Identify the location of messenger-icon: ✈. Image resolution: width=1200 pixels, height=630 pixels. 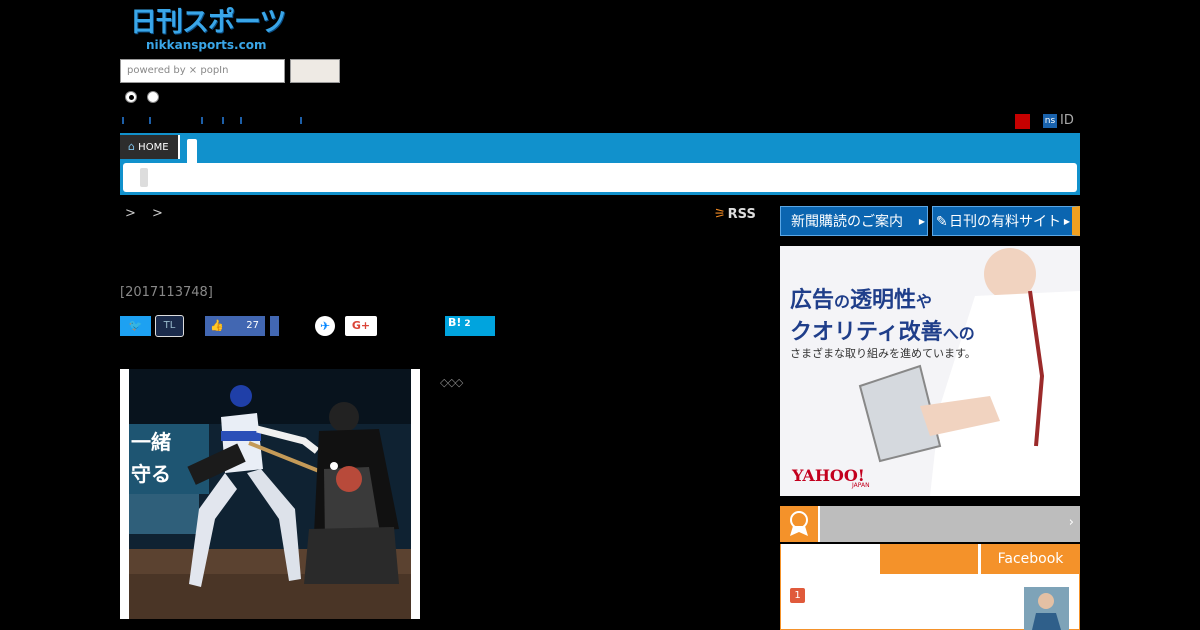
(325, 326).